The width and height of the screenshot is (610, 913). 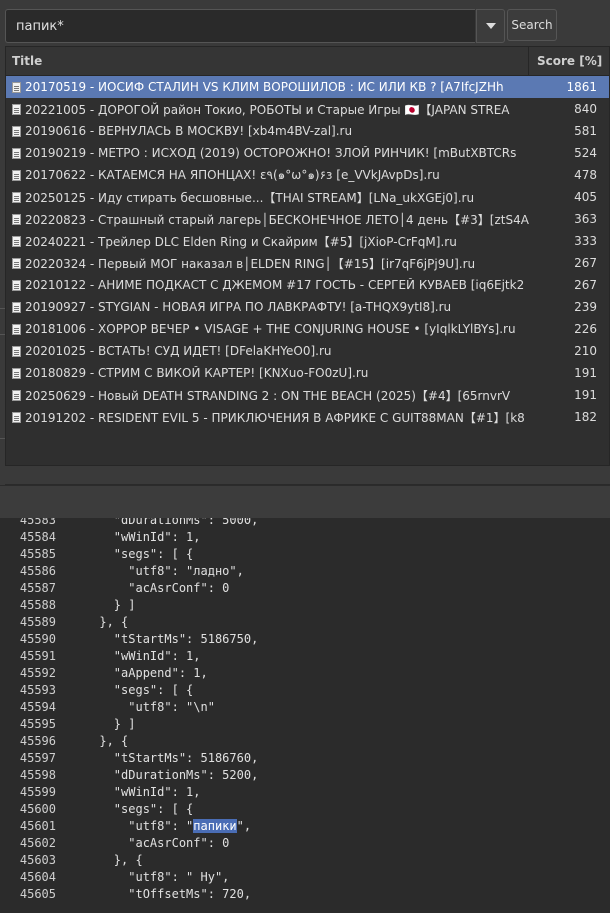 I want to click on results-header: Title Score [%], so click(x=307, y=61).